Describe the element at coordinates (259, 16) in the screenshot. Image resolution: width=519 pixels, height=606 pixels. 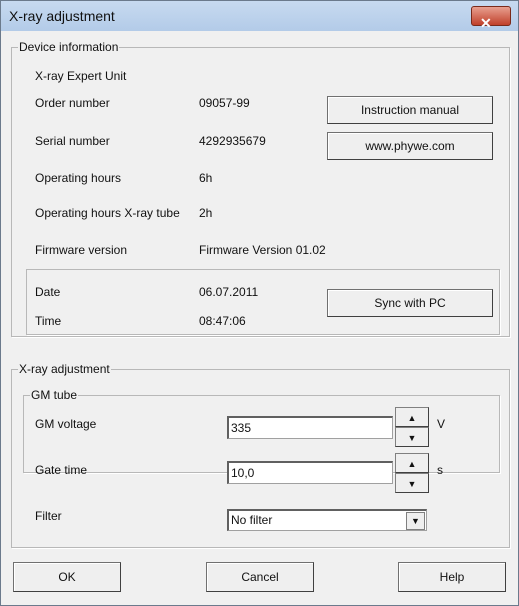
I see `title-bar: X-ray adjustment ✕` at that location.